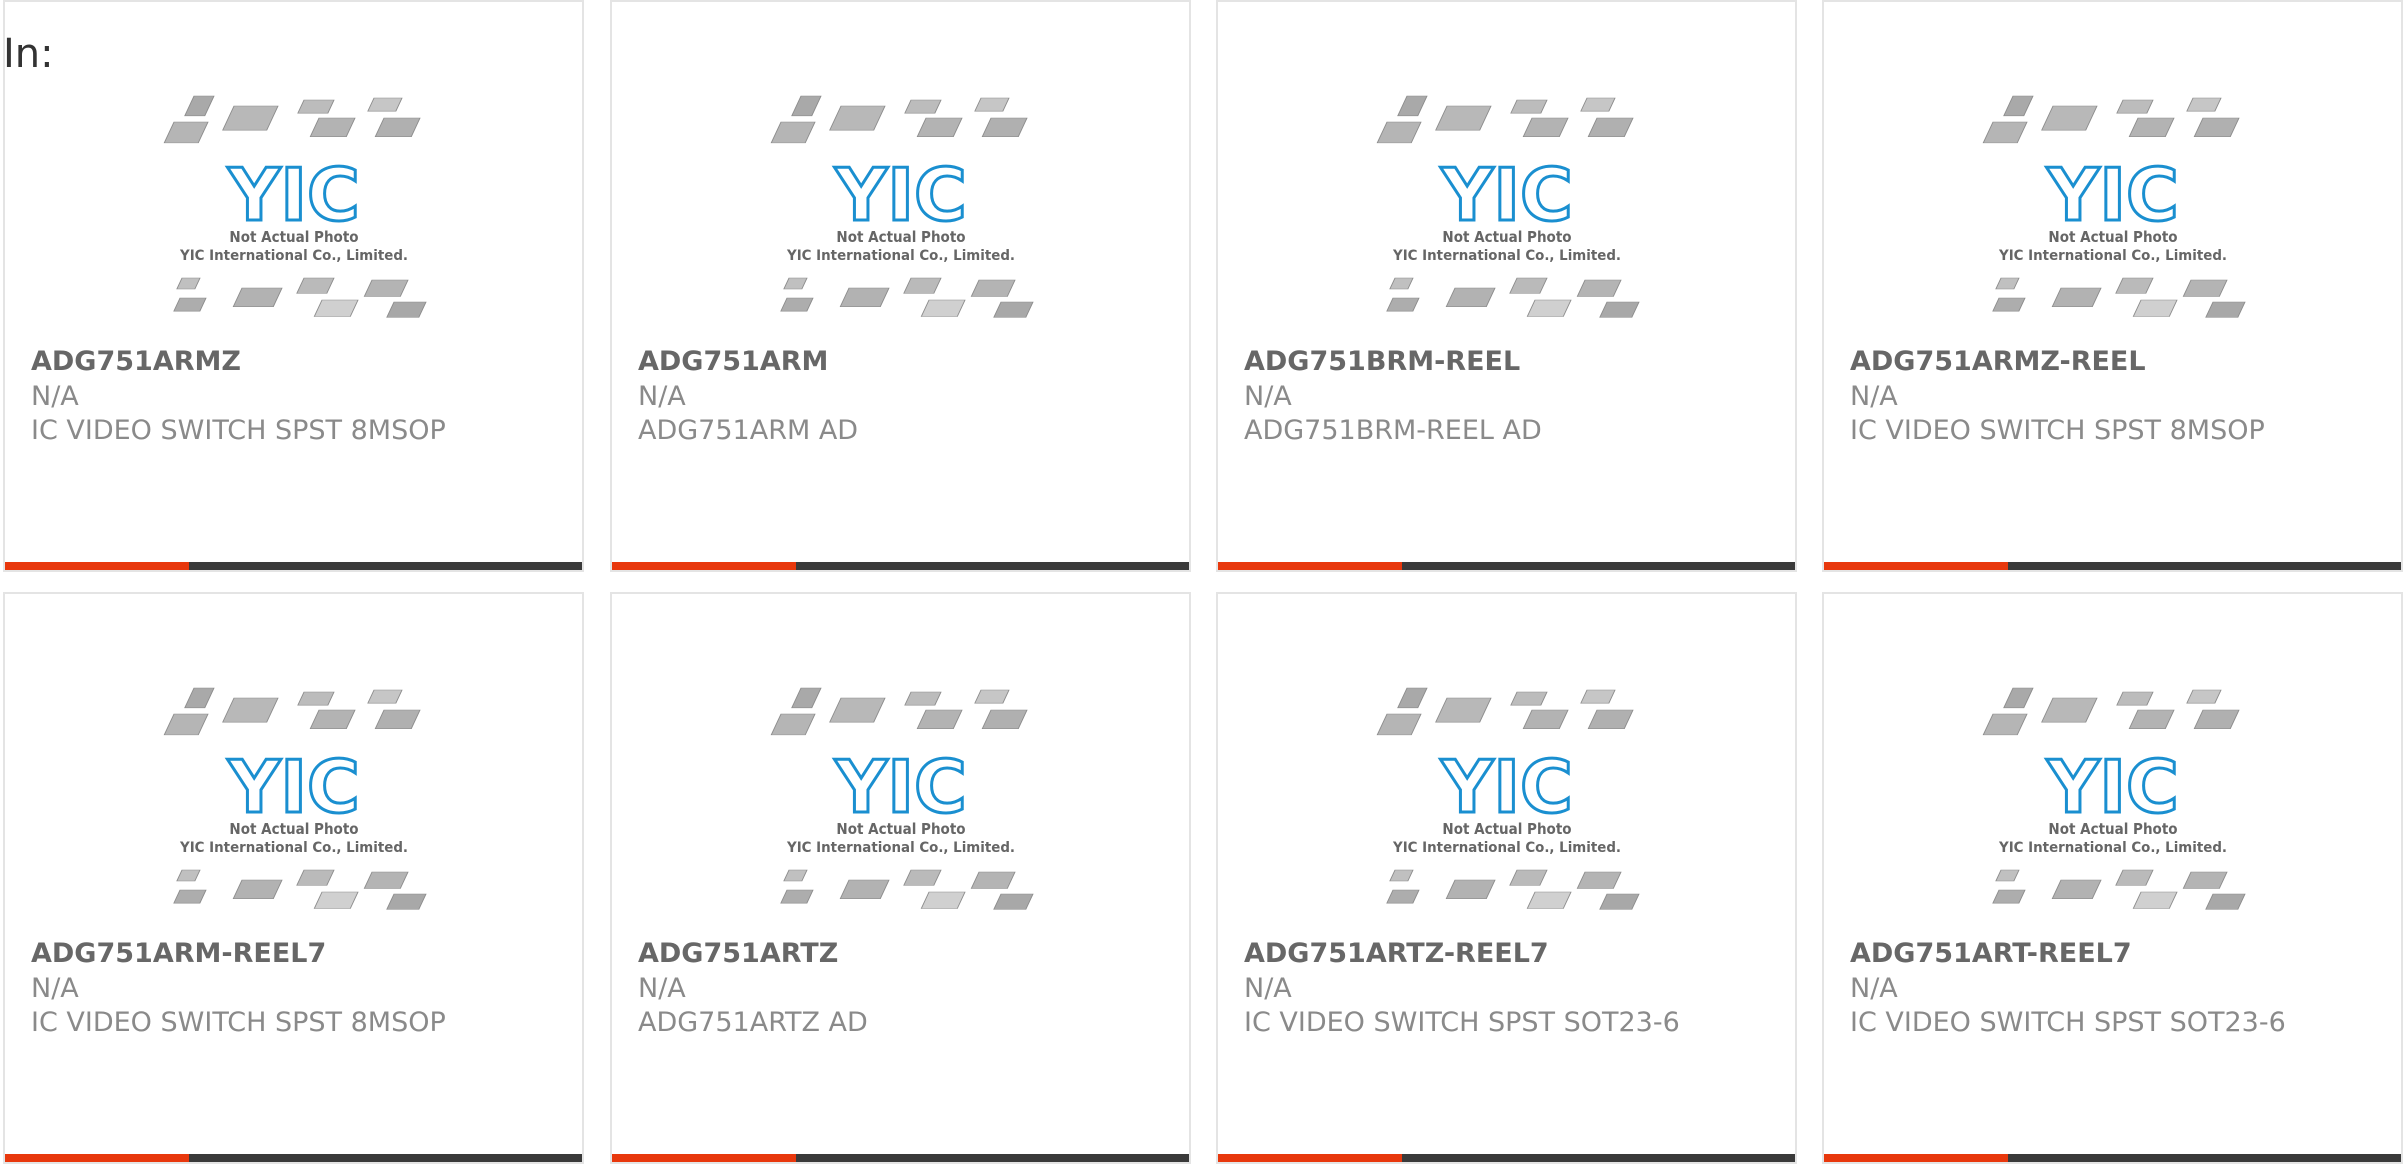 The width and height of the screenshot is (2406, 1164). Describe the element at coordinates (1991, 954) in the screenshot. I see `product-part-number: ADG751ART-REEL7` at that location.